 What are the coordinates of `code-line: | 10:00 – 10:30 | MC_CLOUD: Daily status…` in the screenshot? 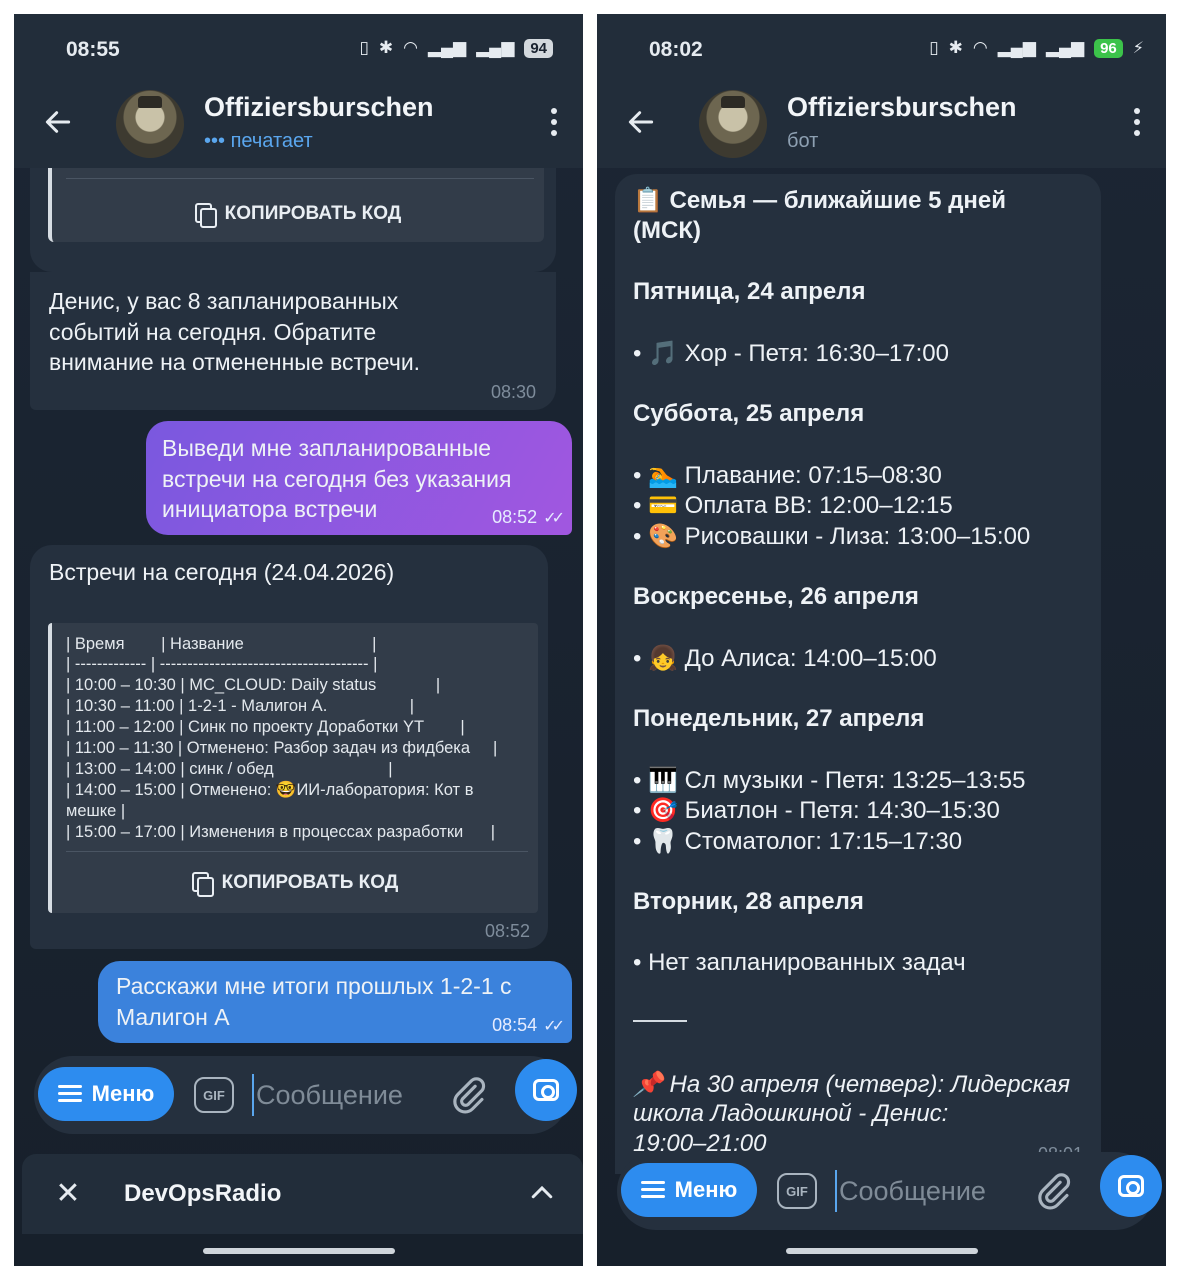 It's located at (253, 685).